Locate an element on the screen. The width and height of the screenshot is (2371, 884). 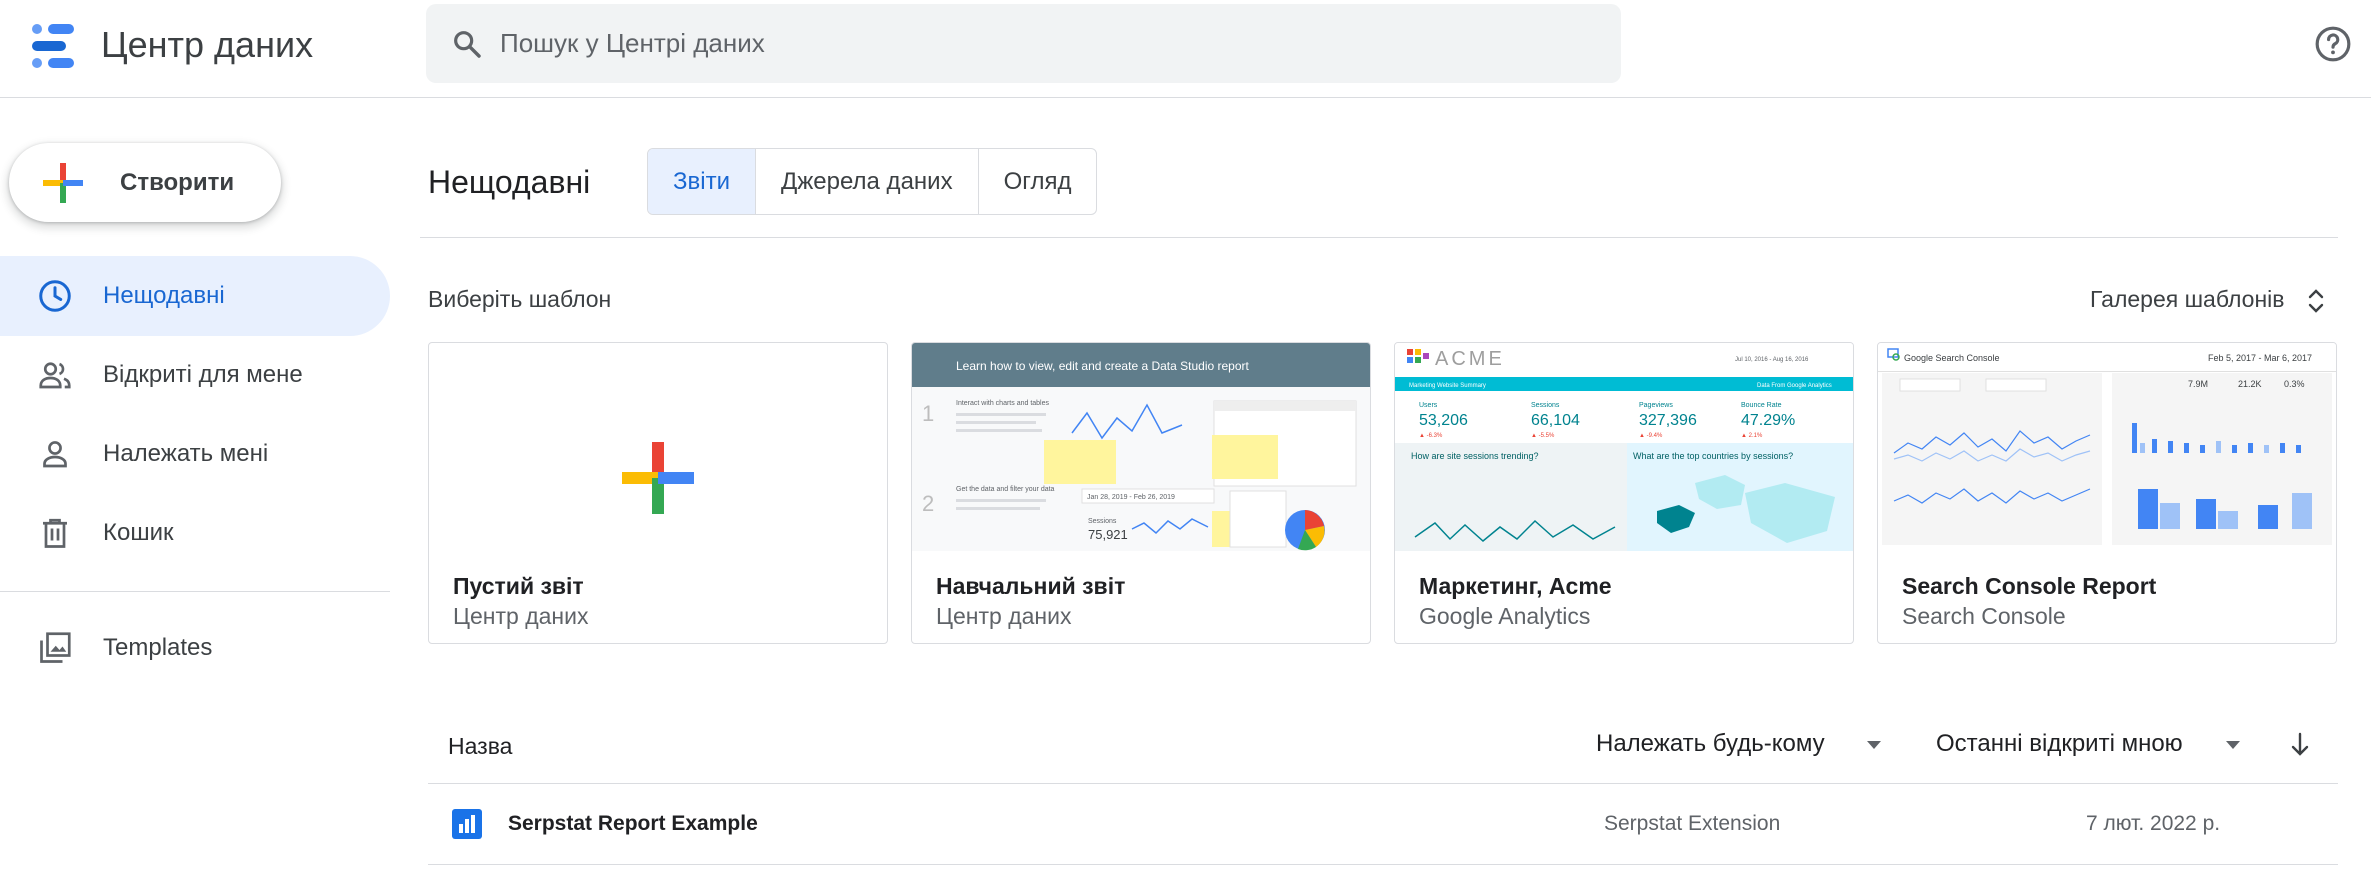
template-card-title: Search Console Report is located at coordinates (2029, 586).